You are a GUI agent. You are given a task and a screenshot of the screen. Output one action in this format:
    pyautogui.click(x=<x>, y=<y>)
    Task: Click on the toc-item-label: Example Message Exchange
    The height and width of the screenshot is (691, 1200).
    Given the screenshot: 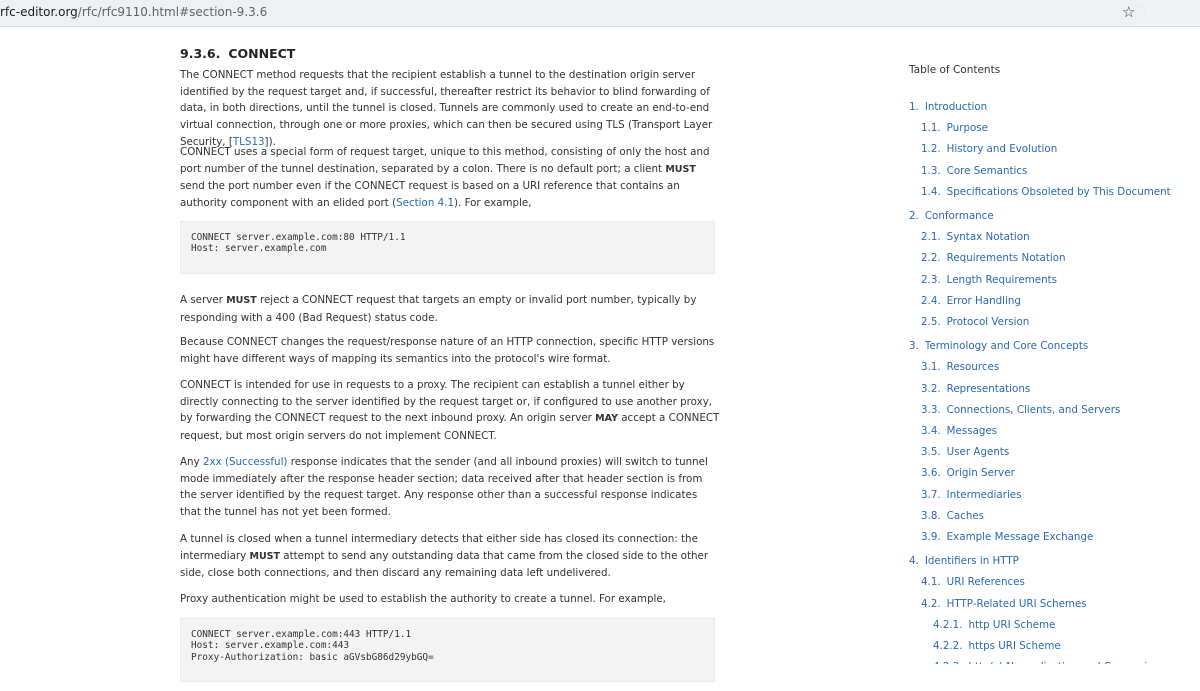 What is the action you would take?
    pyautogui.click(x=1020, y=537)
    